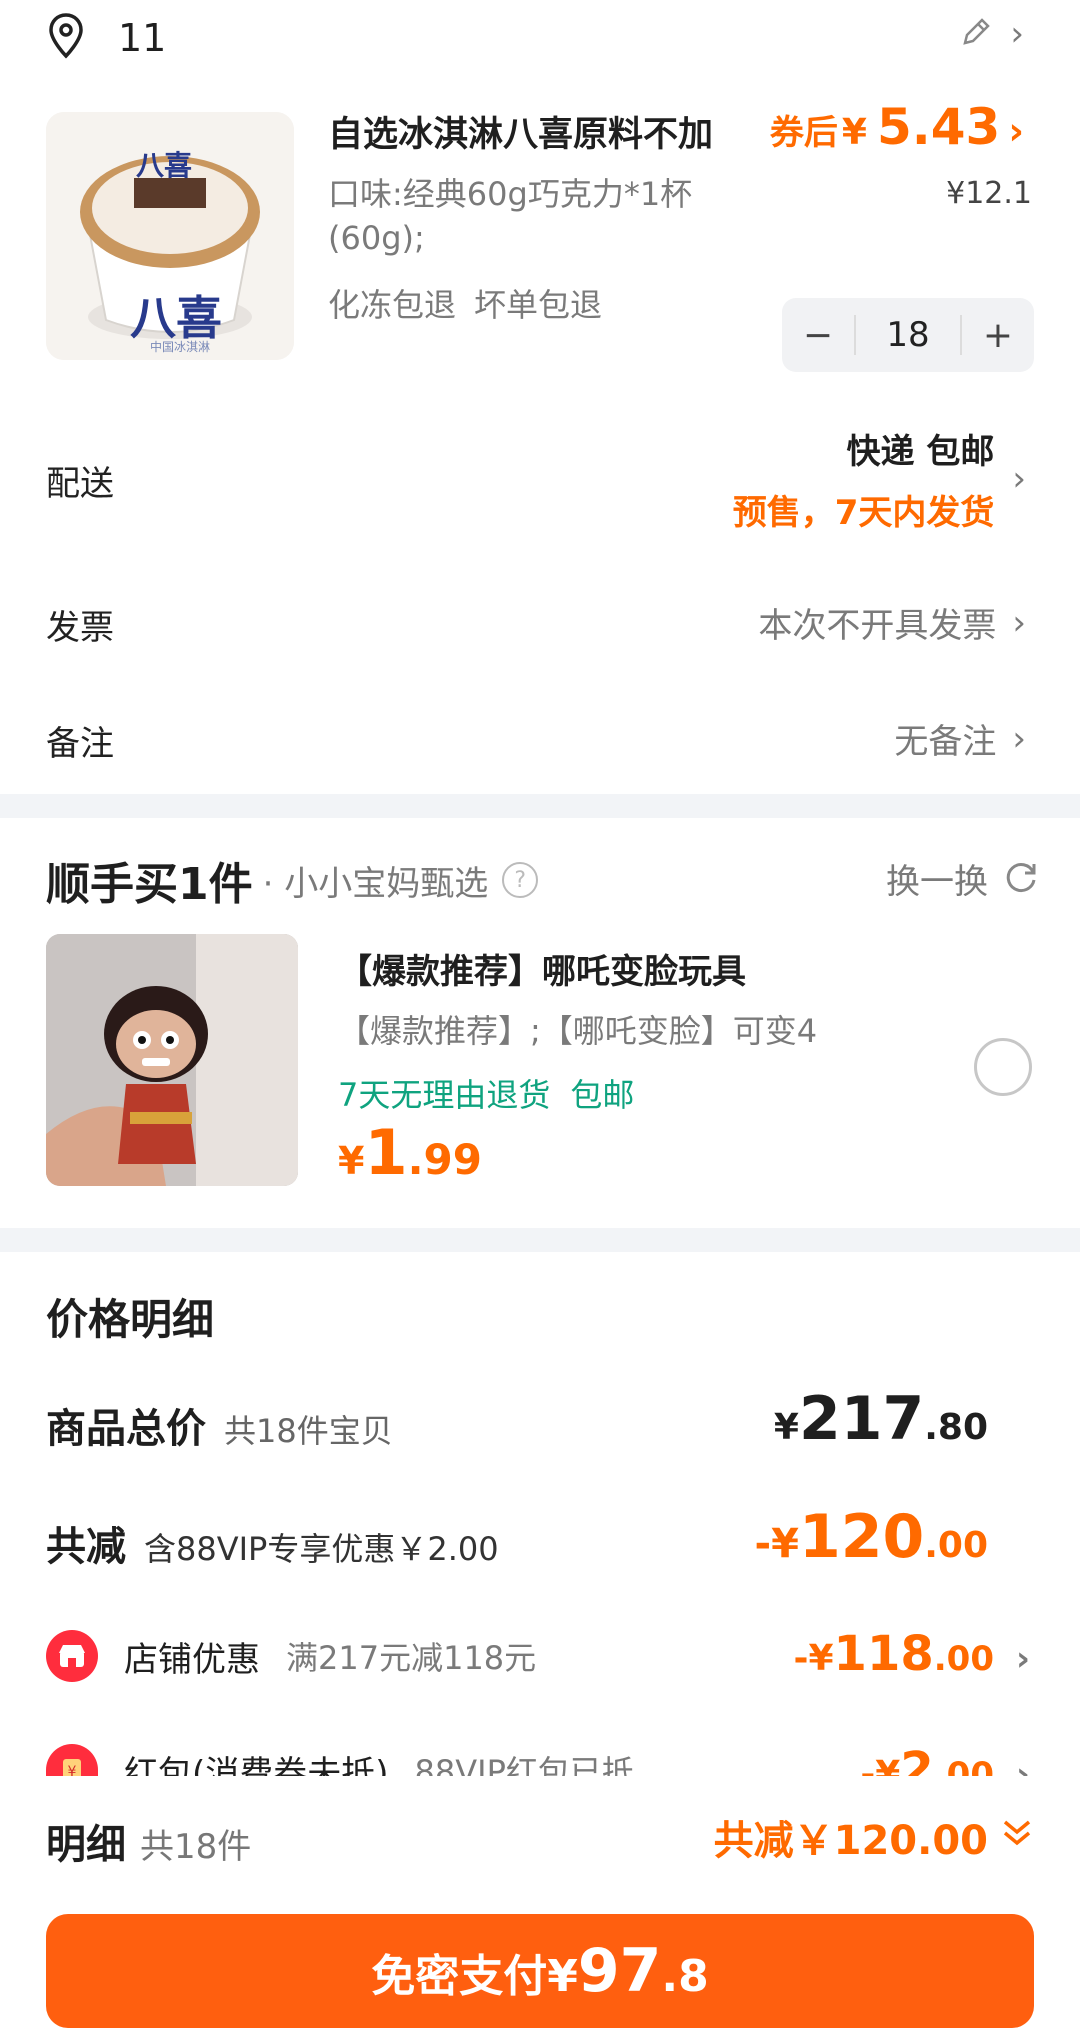 This screenshot has height=2042, width=1080. What do you see at coordinates (66, 38) in the screenshot?
I see `location-pin-icon` at bounding box center [66, 38].